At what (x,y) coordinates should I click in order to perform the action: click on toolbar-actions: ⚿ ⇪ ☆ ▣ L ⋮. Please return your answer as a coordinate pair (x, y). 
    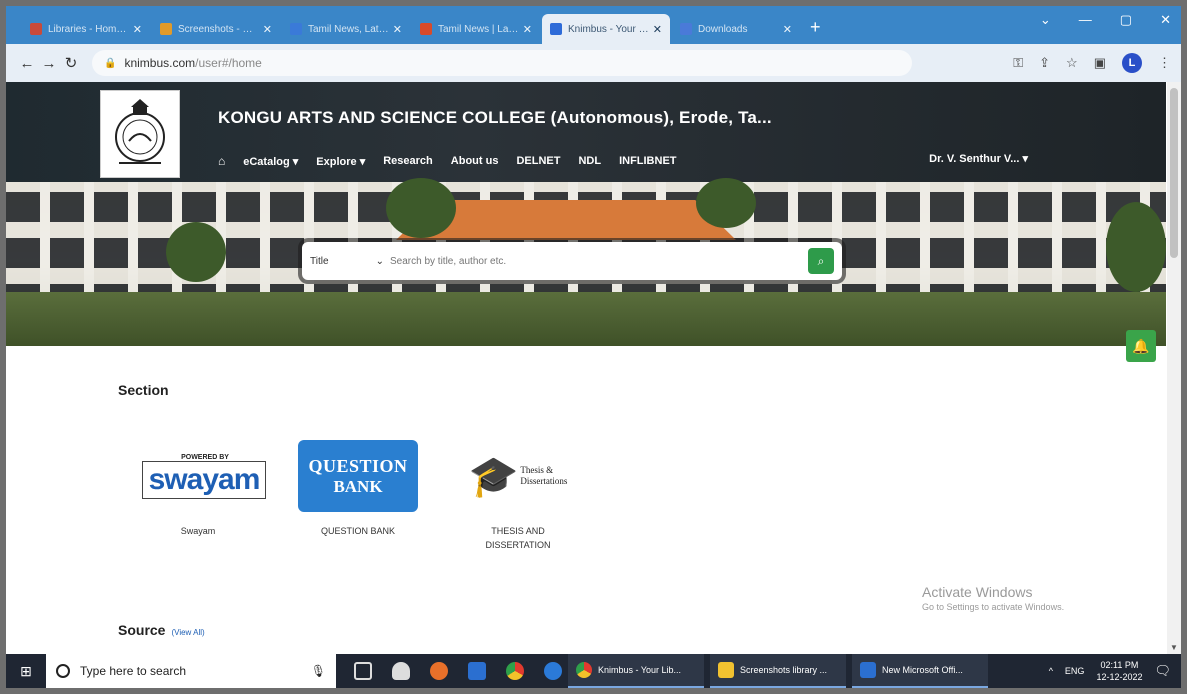
    Looking at the image, I should click on (1092, 63).